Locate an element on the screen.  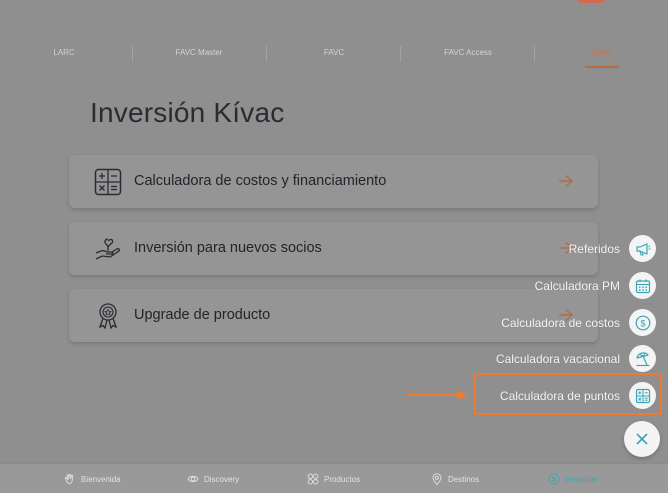
card-label: Upgrade de producto is located at coordinates (202, 315).